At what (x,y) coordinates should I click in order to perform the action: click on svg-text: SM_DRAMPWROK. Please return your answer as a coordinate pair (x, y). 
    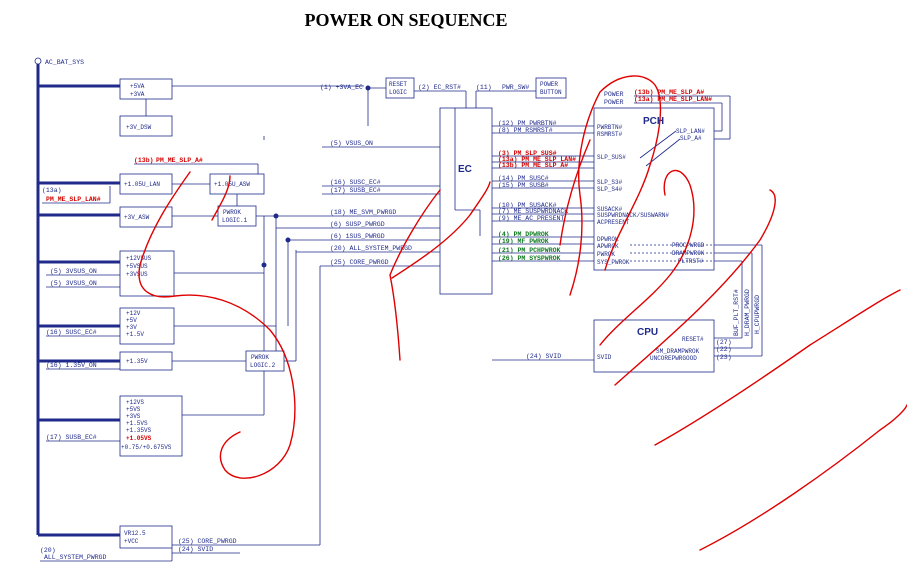
    Looking at the image, I should click on (678, 351).